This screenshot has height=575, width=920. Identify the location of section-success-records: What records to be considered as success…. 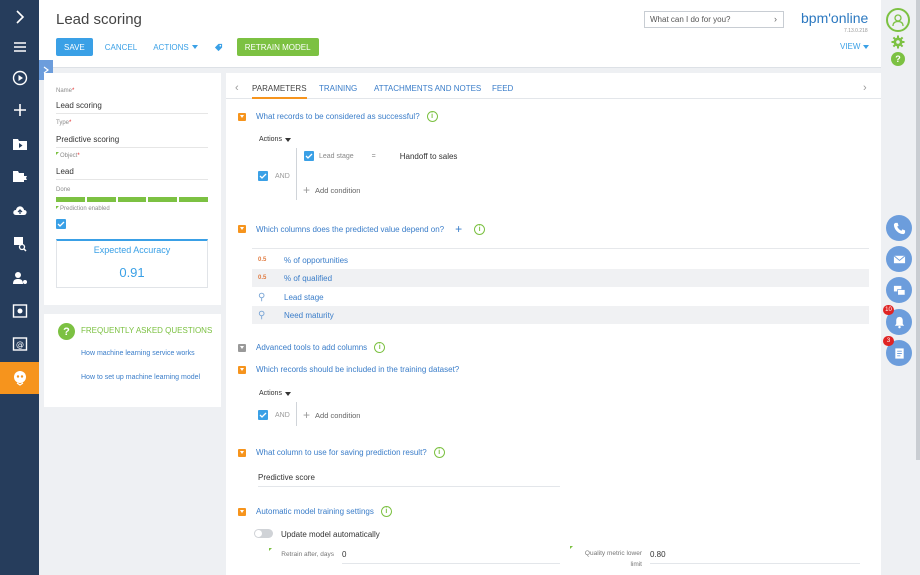
(338, 116).